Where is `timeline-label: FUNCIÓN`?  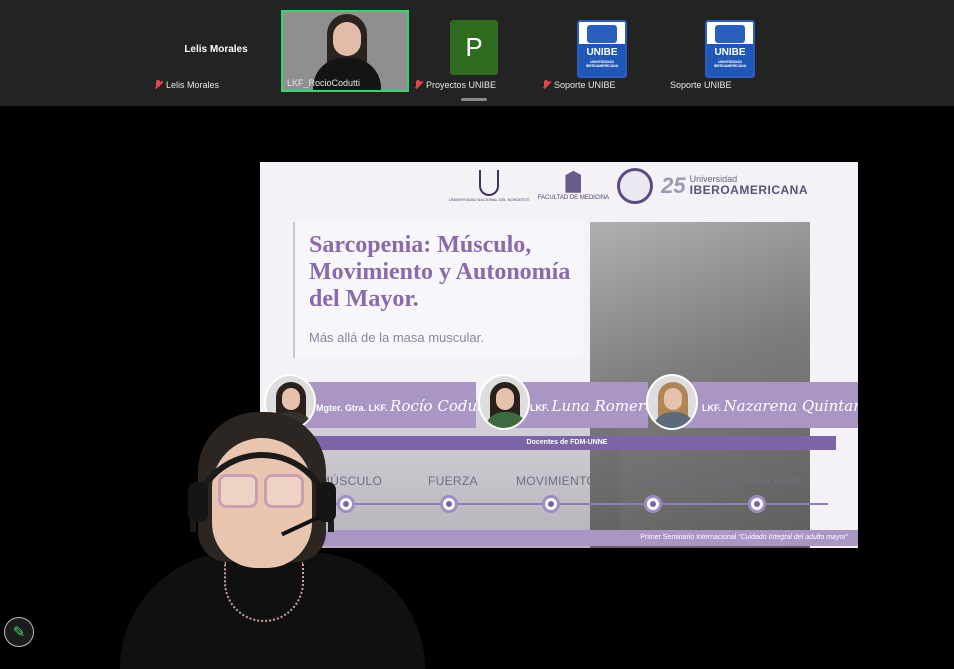
timeline-label: FUNCIÓN is located at coordinates (656, 481).